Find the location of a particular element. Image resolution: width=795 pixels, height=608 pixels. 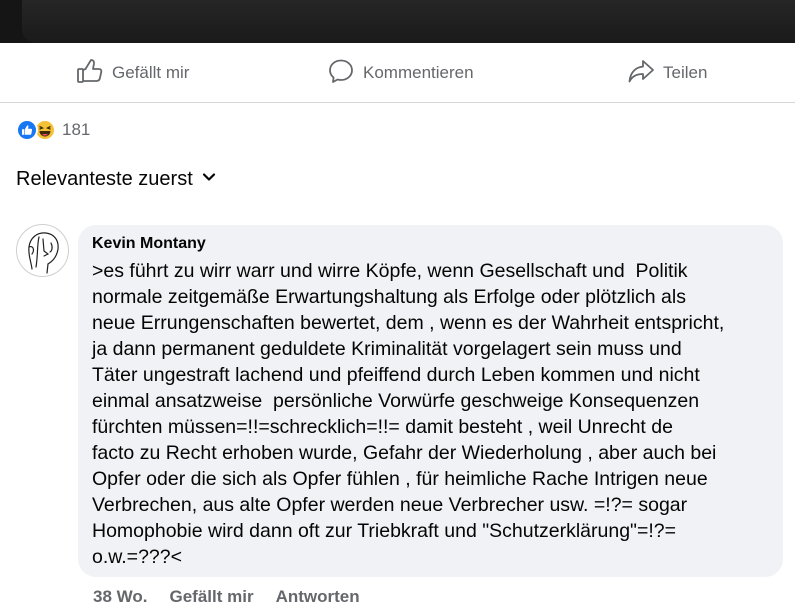

post-media-bottom is located at coordinates (397, 21).